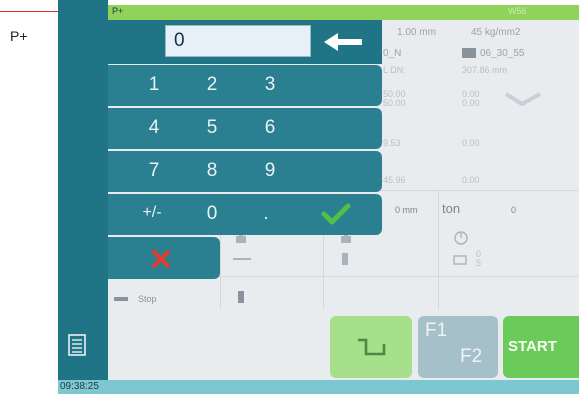 This screenshot has width=579, height=394. Describe the element at coordinates (121, 299) in the screenshot. I see `stop-icon` at that location.